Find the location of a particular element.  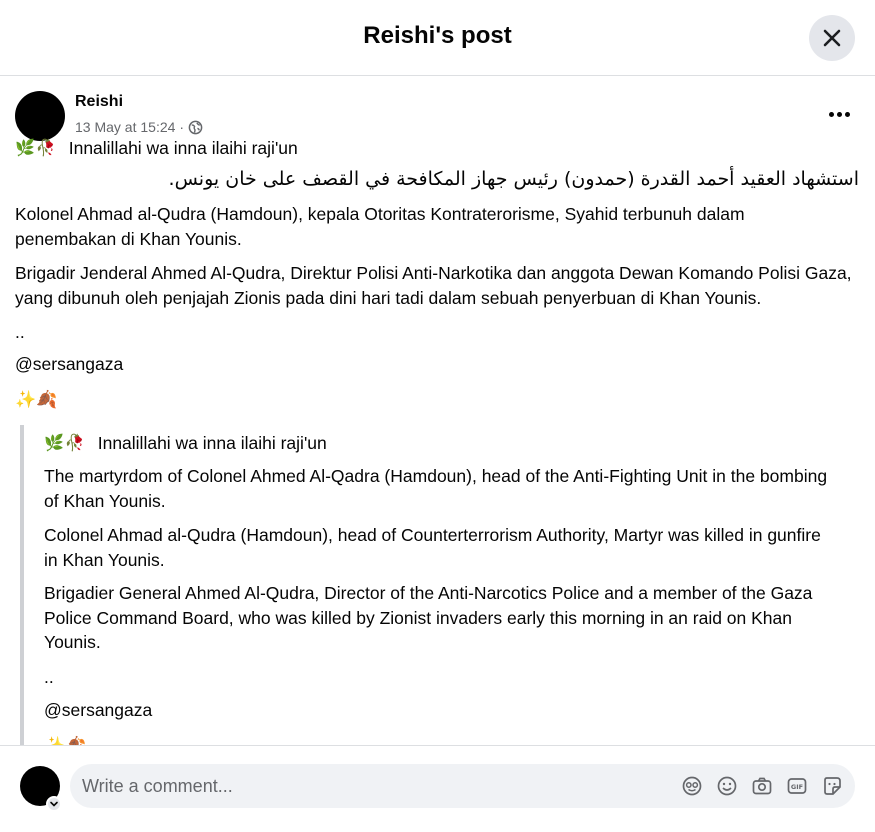

camera-button is located at coordinates (761, 785).